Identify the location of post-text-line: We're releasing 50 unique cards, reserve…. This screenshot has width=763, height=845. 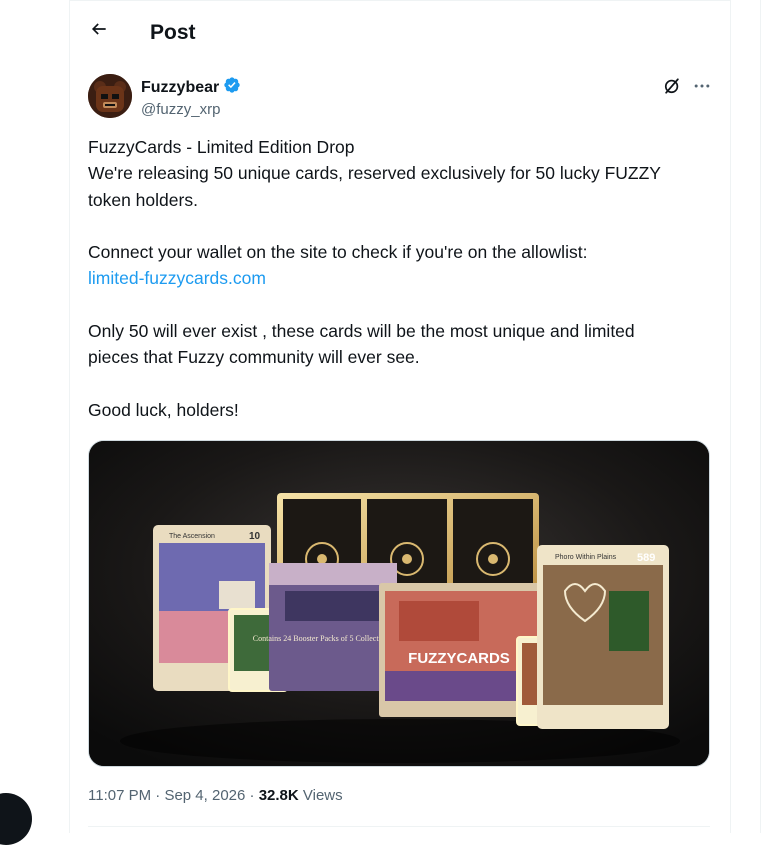
(374, 173).